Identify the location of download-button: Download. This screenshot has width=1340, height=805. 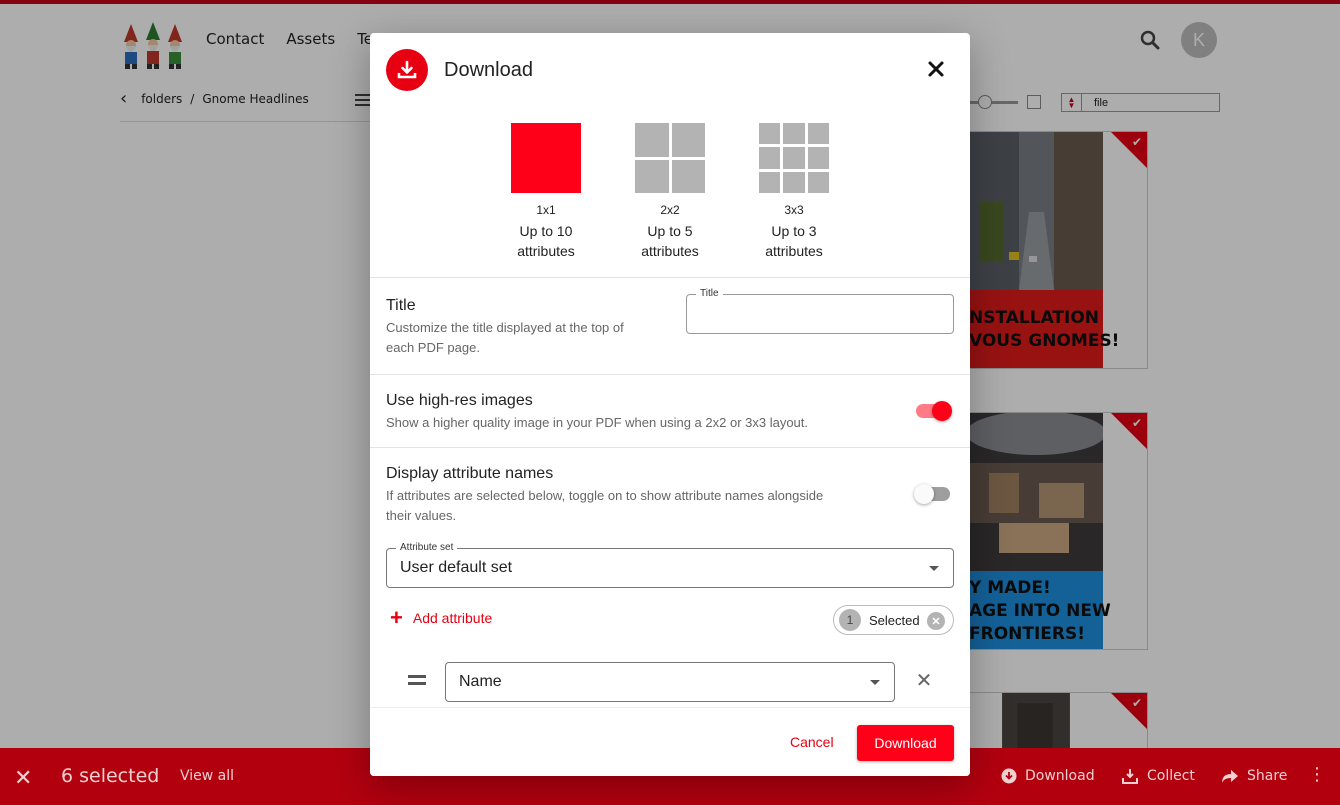
(905, 743).